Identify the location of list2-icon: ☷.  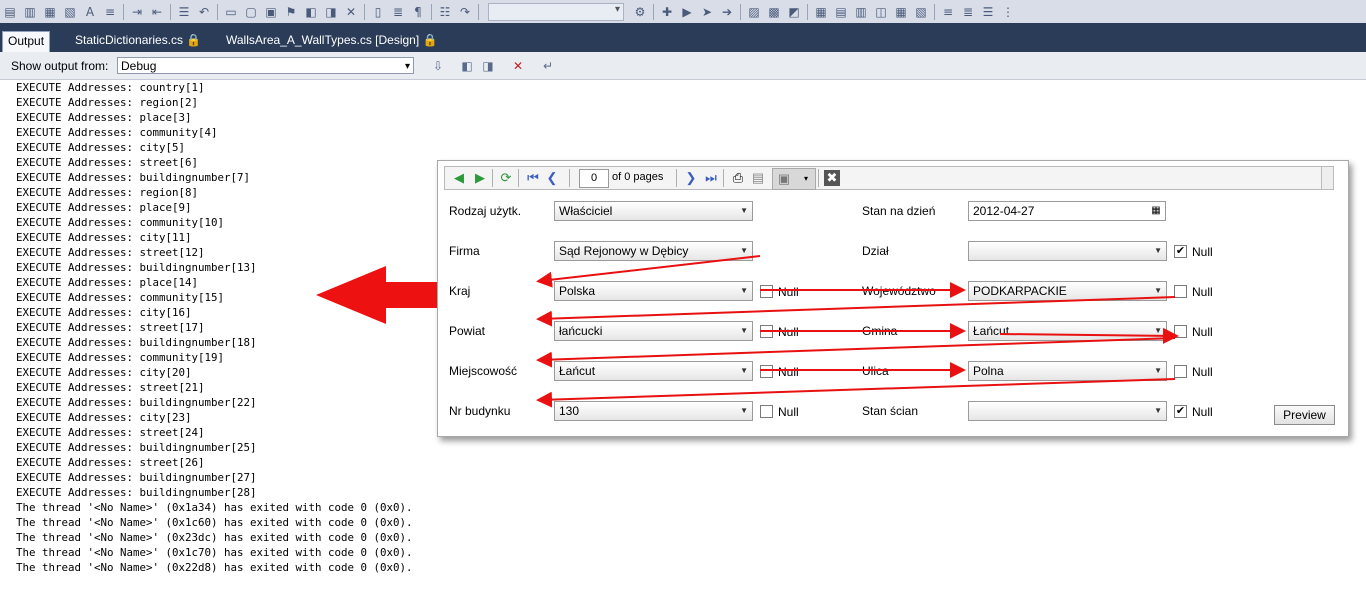
(445, 12).